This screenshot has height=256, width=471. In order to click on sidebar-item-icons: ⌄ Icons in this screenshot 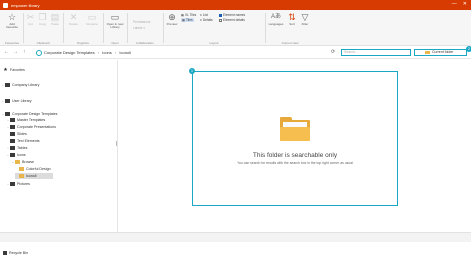, I will do `click(16, 155)`.